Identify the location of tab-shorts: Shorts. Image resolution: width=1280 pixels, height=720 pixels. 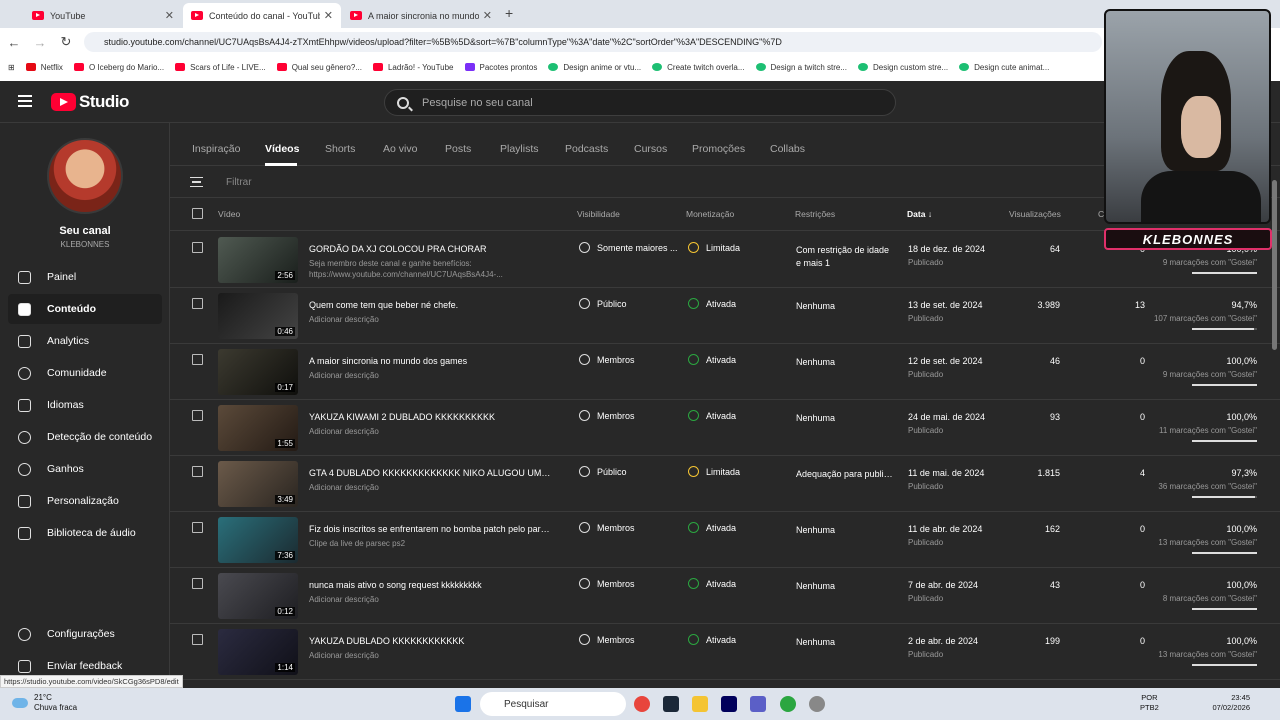
(340, 149).